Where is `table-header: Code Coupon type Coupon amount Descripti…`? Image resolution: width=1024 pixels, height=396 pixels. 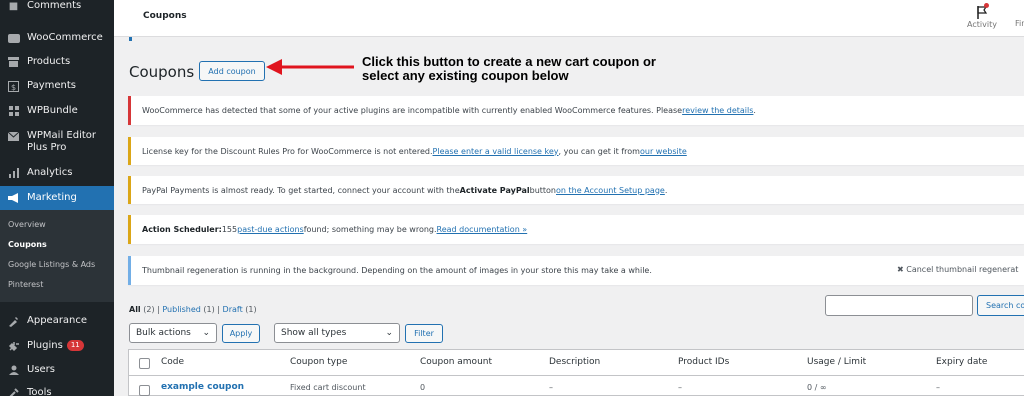 table-header: Code Coupon type Coupon amount Descripti… is located at coordinates (576, 363).